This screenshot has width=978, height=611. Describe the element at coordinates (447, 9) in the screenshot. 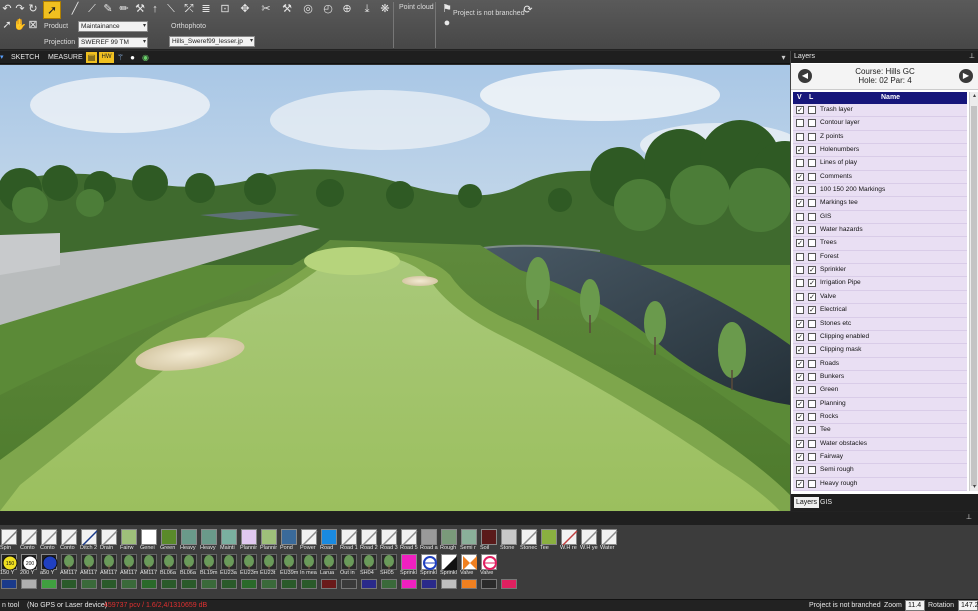

I see `branch-icon: ⚑` at that location.